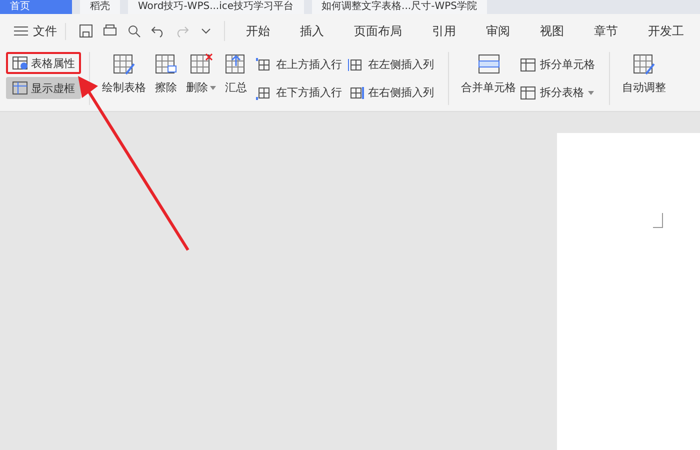 This screenshot has height=450, width=700. What do you see at coordinates (378, 31) in the screenshot?
I see `ribbon-tab: 页面布局` at bounding box center [378, 31].